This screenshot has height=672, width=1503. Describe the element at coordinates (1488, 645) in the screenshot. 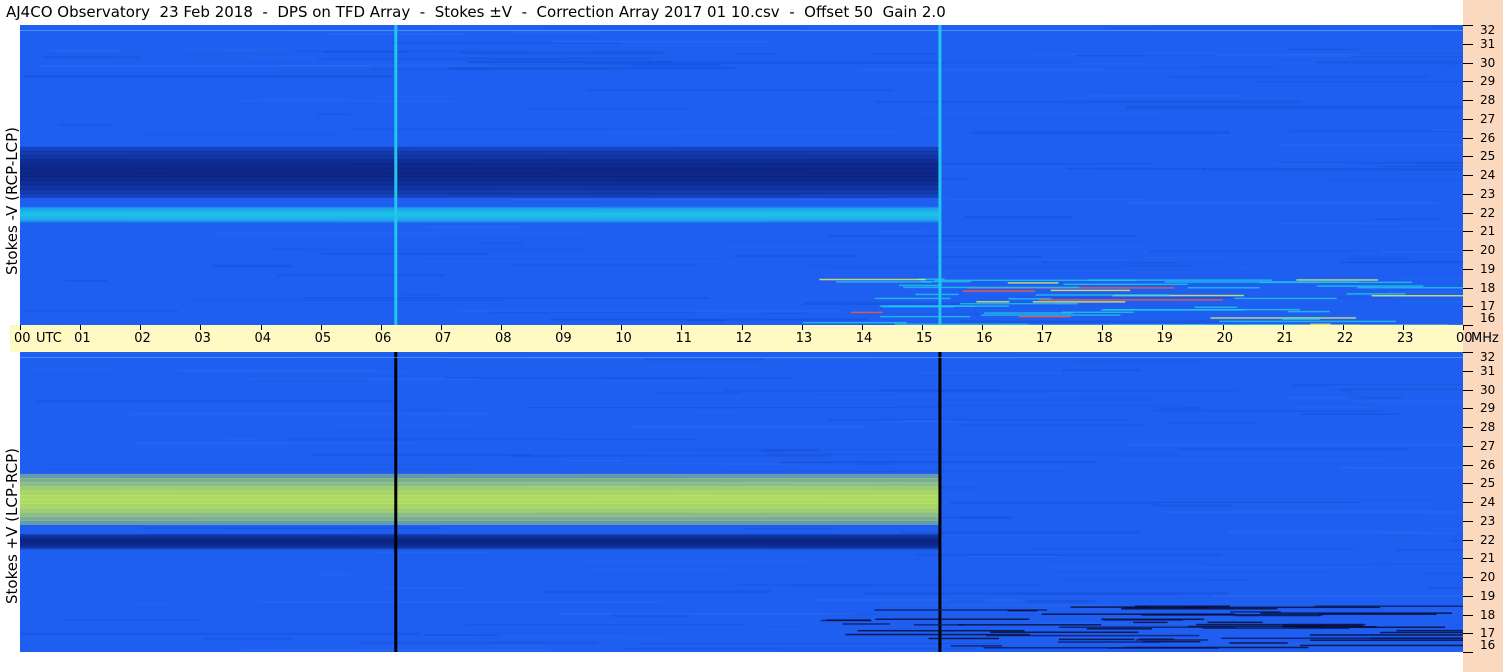

I see `frequency-tick-label: 16` at that location.